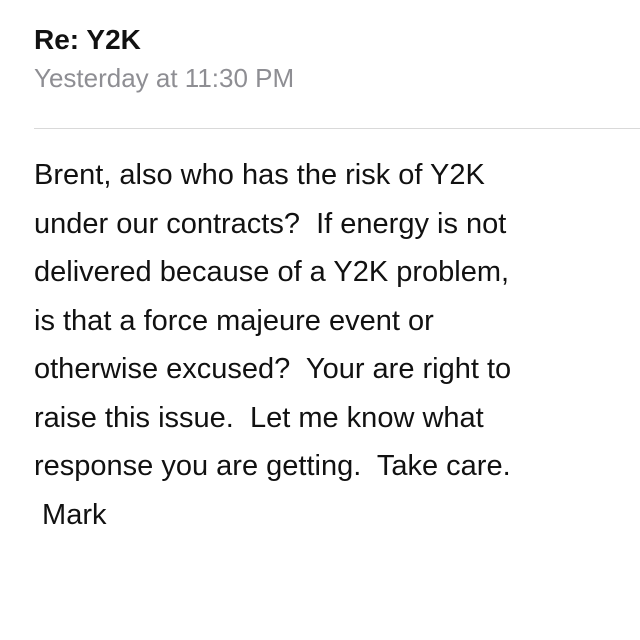  I want to click on message-timestamp: Yesterday at 11:30 PM, so click(164, 78).